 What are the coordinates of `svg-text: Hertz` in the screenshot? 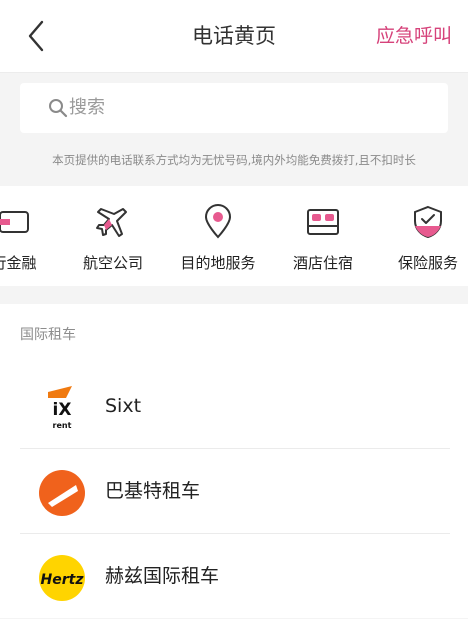 It's located at (63, 580).